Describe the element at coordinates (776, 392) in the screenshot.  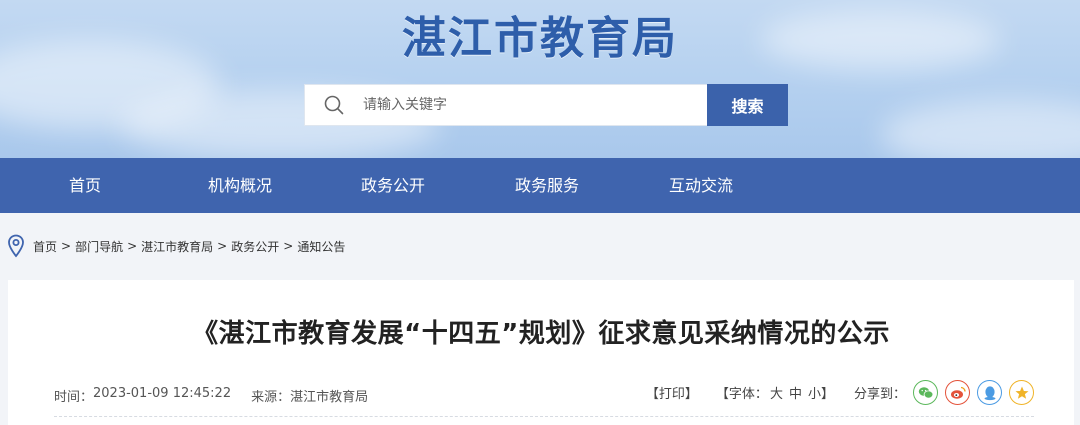
I see `font-size-large-button: 大` at that location.